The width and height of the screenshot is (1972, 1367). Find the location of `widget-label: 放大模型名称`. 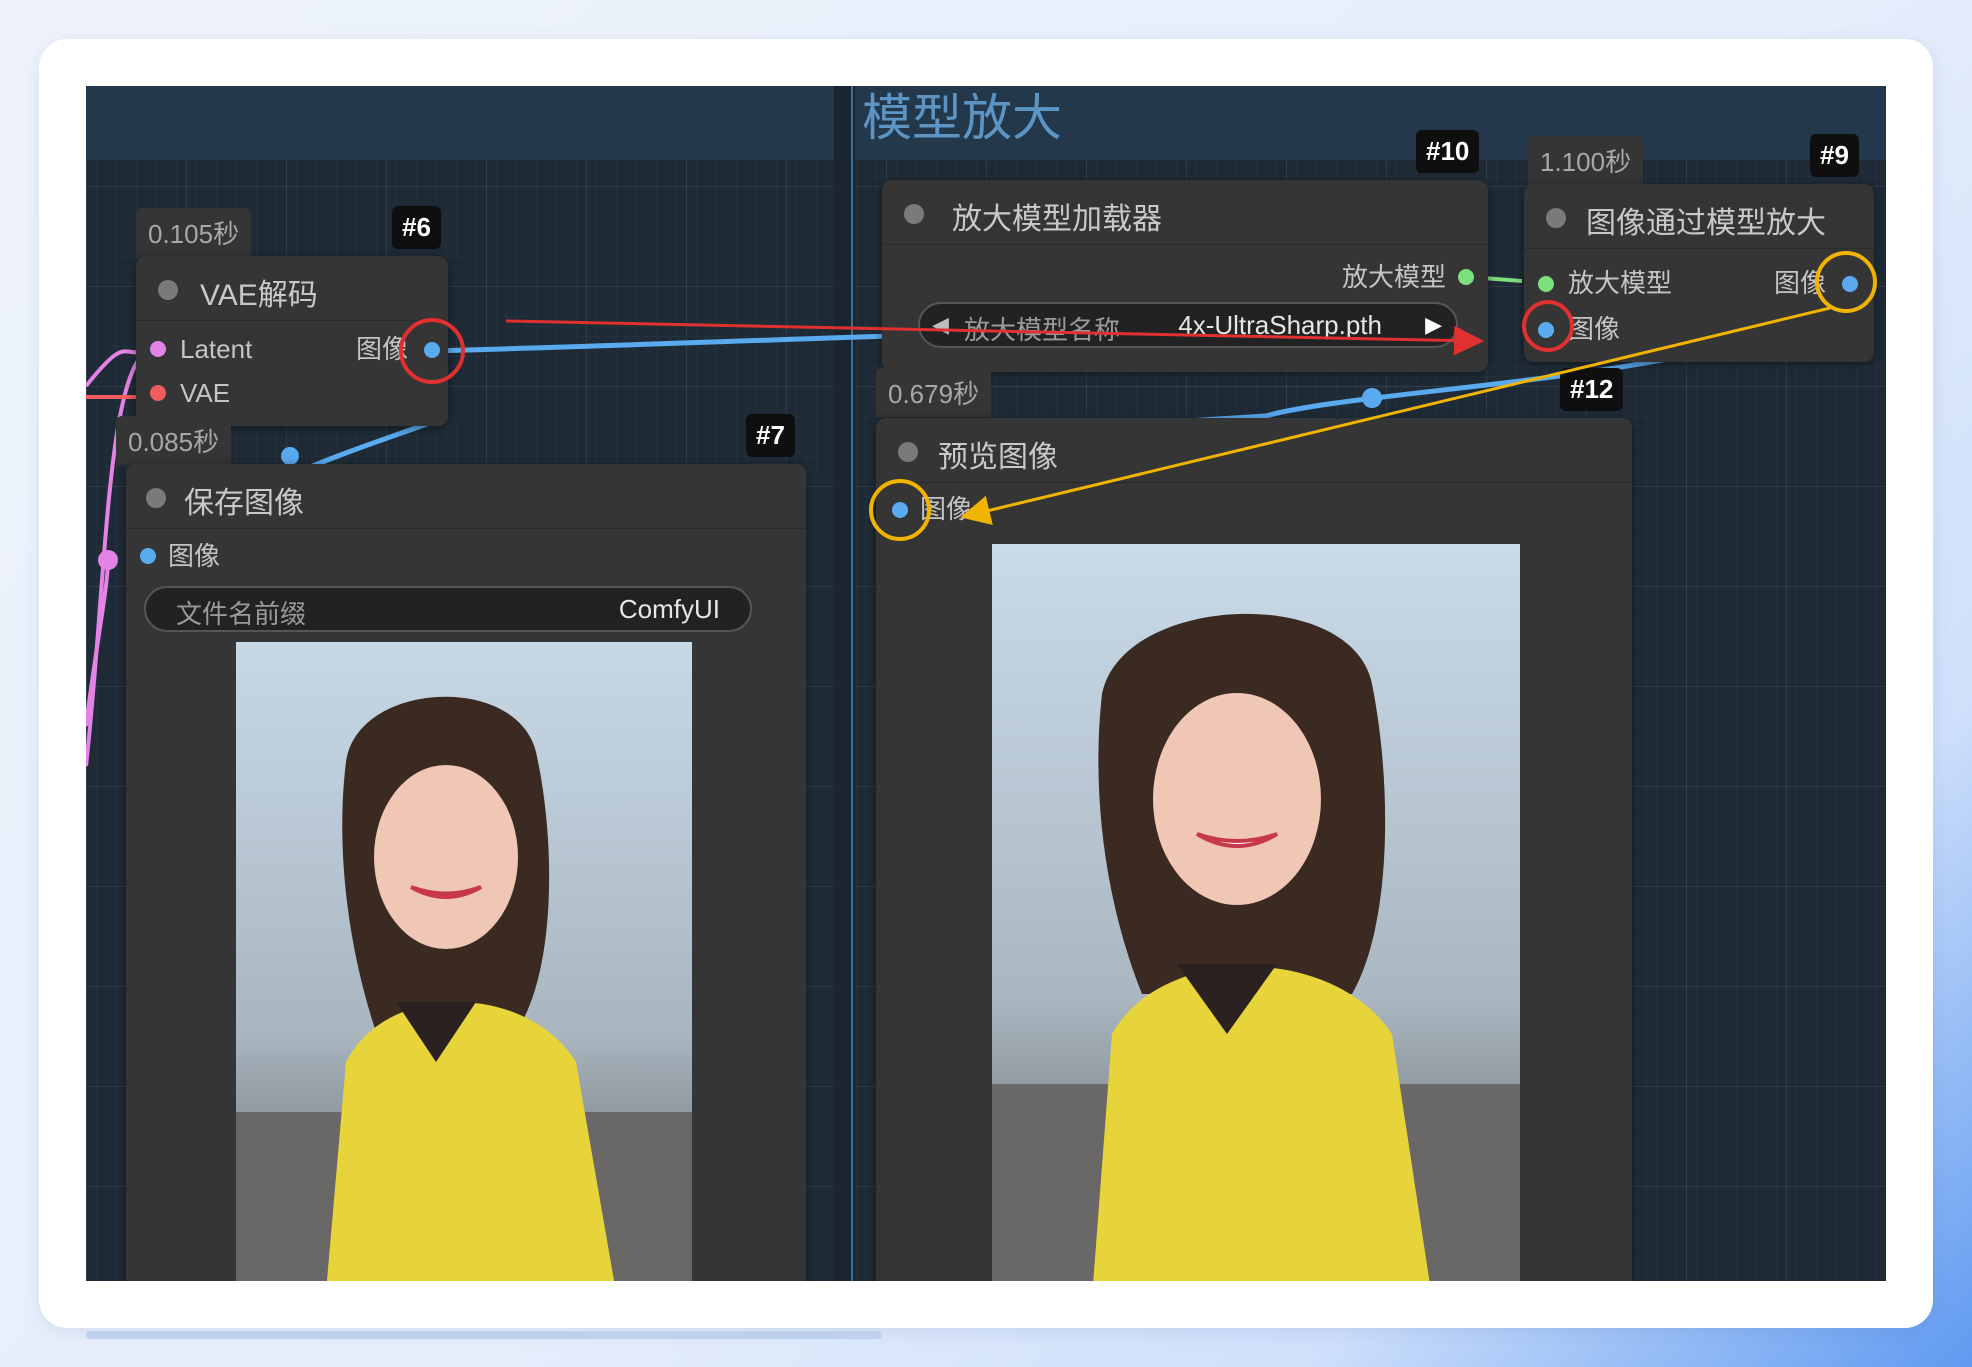

widget-label: 放大模型名称 is located at coordinates (1042, 330).